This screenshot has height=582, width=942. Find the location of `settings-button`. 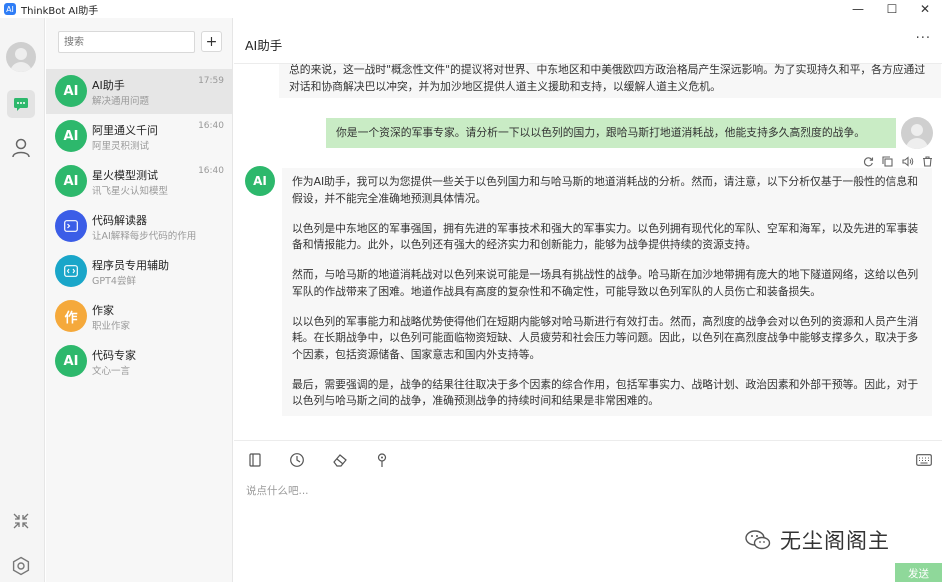

settings-button is located at coordinates (21, 566).